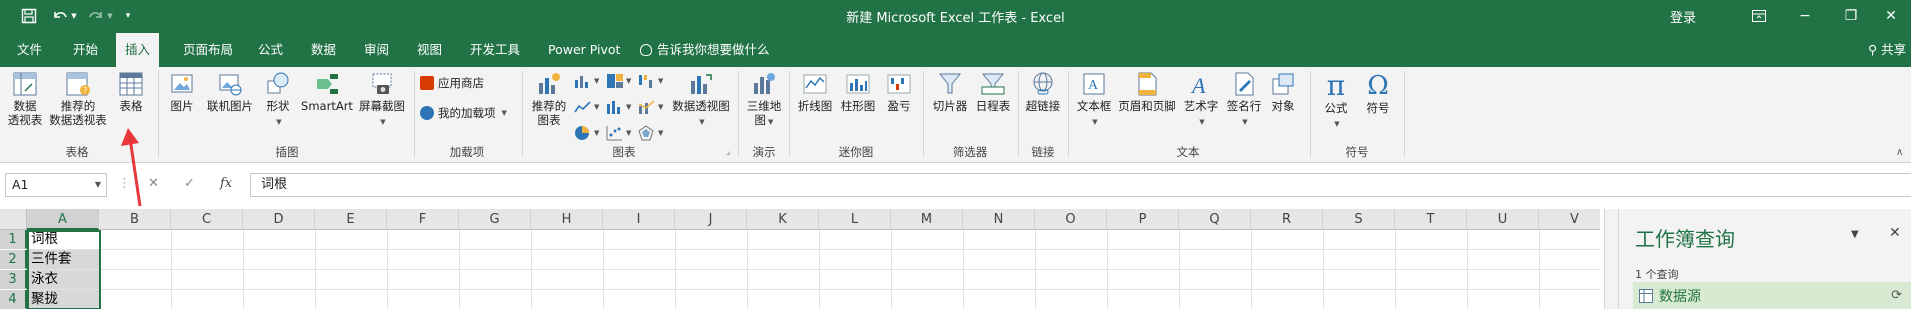 The height and width of the screenshot is (309, 1911). Describe the element at coordinates (1759, 16) in the screenshot. I see `ribbon-display-icon` at that location.